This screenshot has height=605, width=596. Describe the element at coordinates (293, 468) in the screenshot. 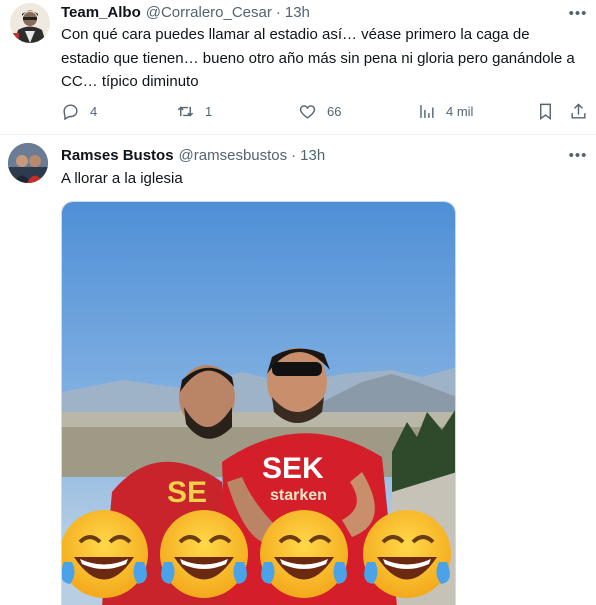

I see `shirt-text-sek: SEK` at that location.